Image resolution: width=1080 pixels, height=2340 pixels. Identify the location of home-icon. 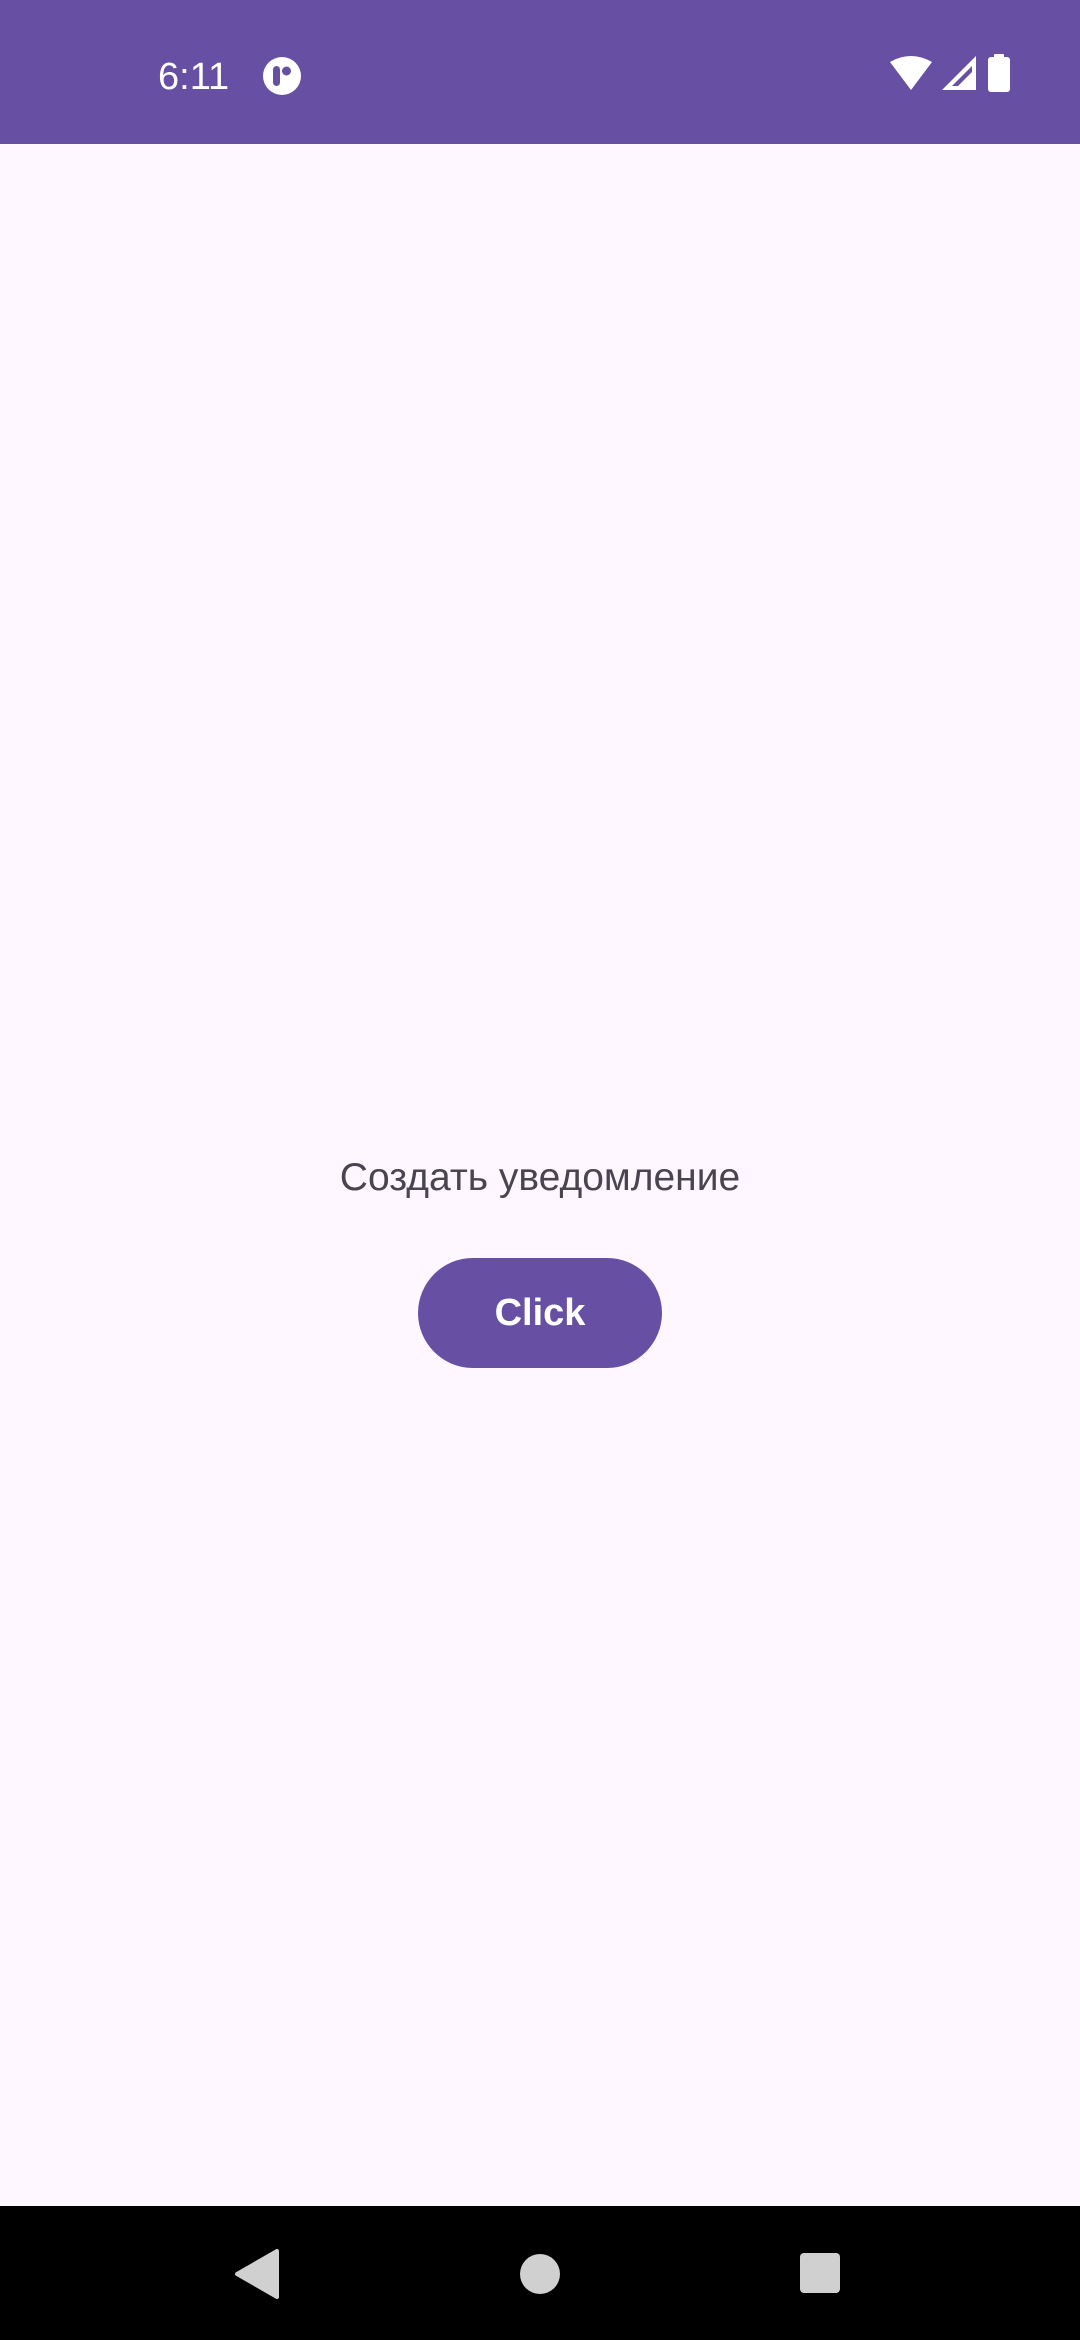
(540, 2274).